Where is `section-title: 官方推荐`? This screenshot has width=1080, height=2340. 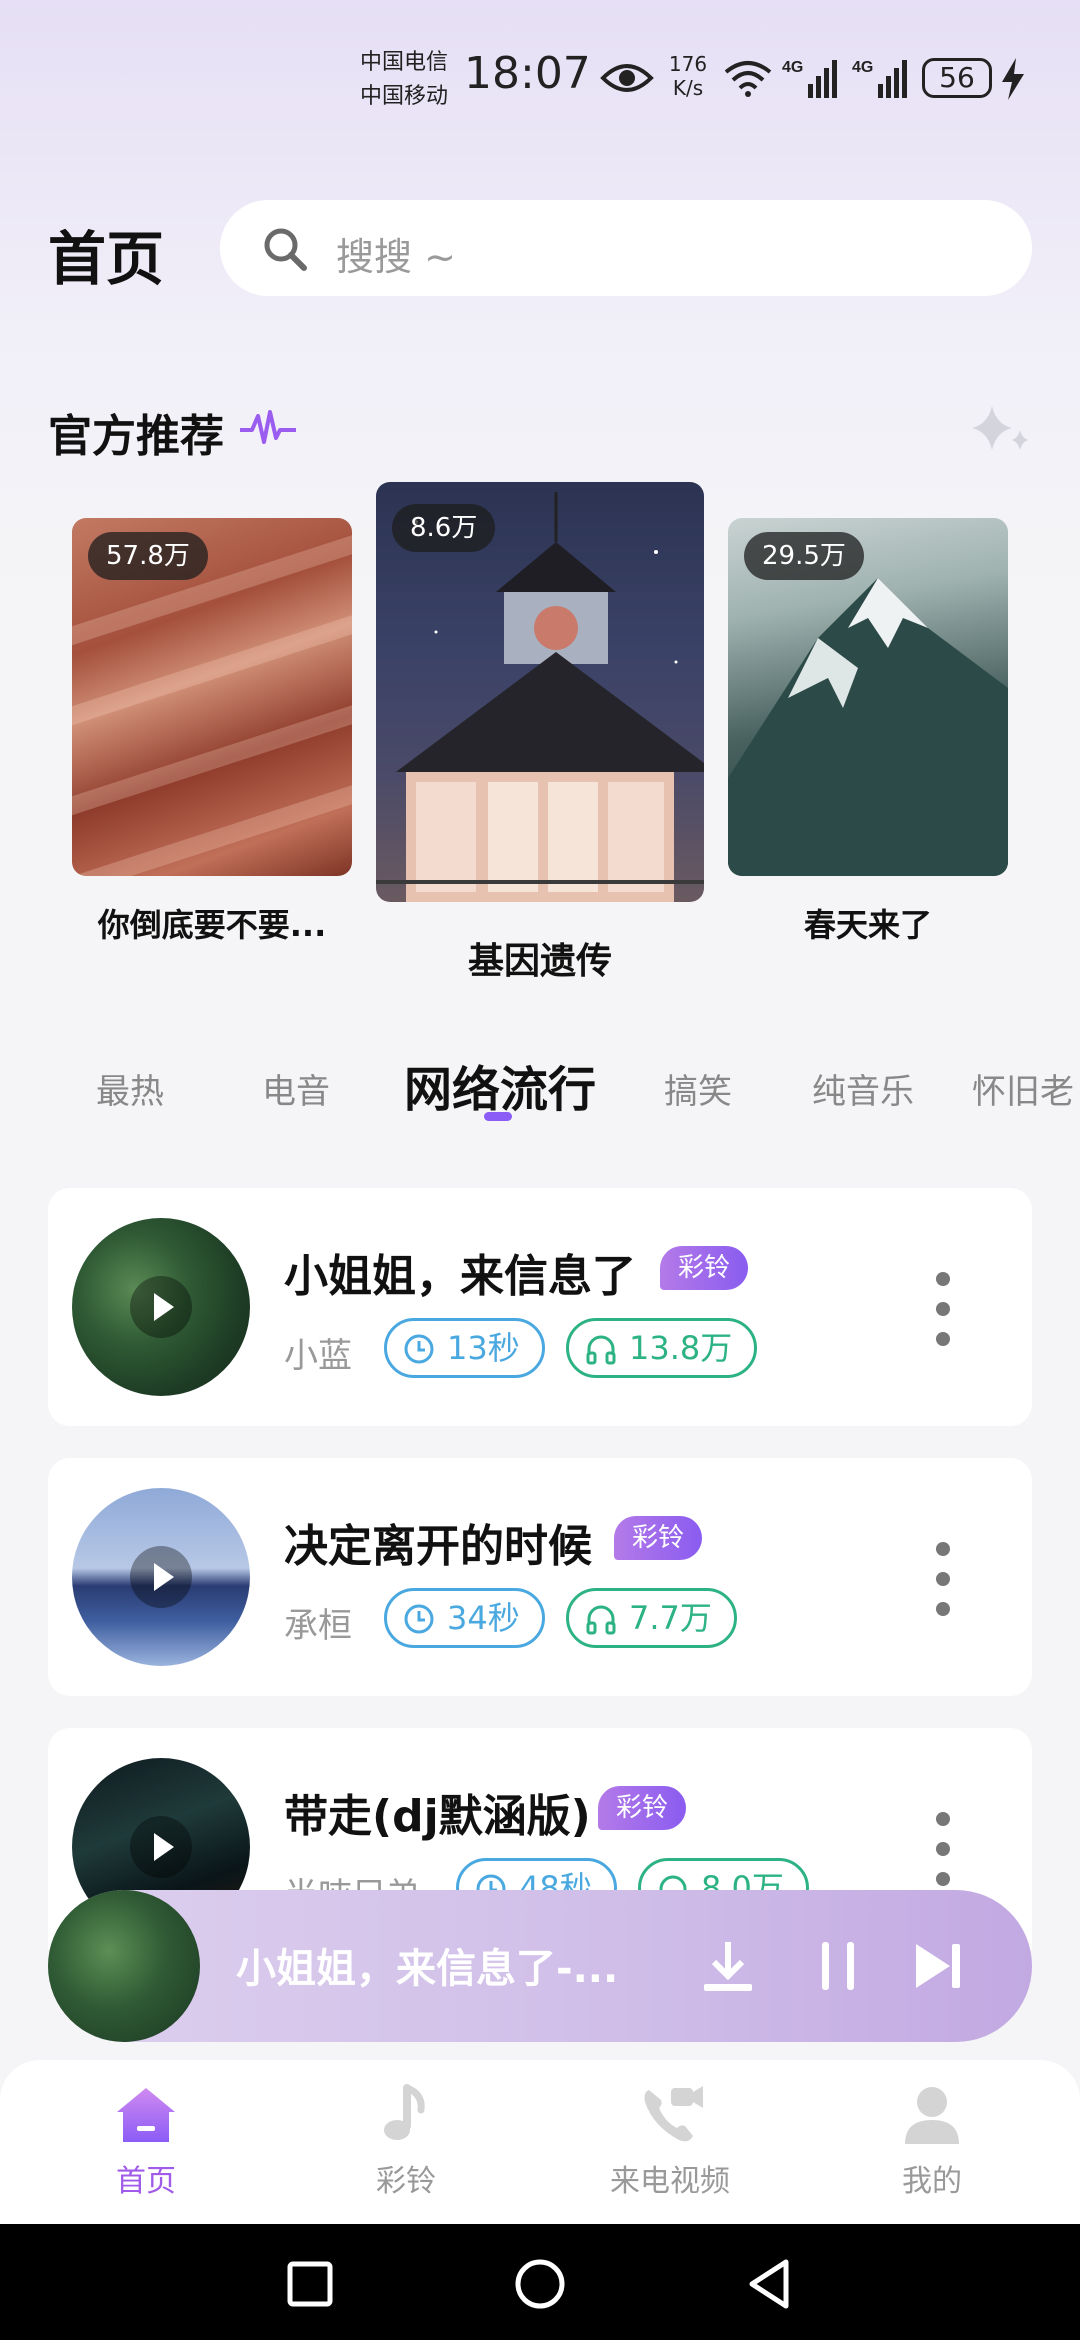
section-title: 官方推荐 is located at coordinates (136, 436).